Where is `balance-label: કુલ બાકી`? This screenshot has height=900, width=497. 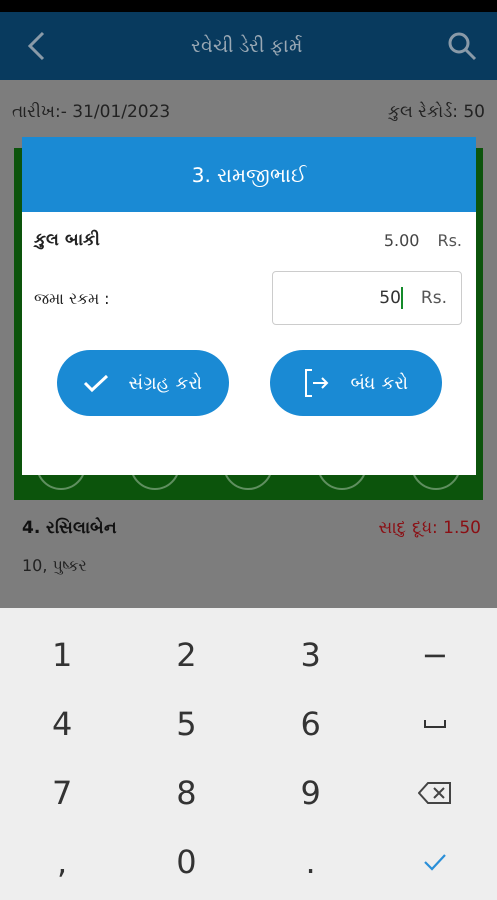
balance-label: કુલ બાકી is located at coordinates (67, 240).